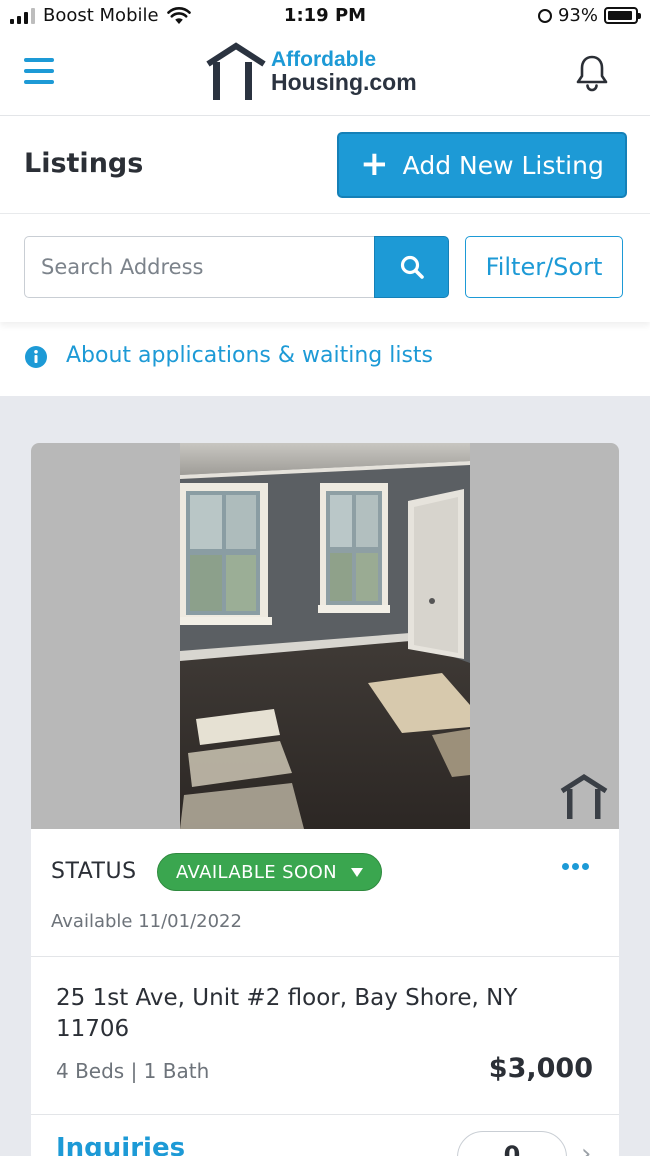  What do you see at coordinates (236, 71) in the screenshot?
I see `house-logo-icon` at bounding box center [236, 71].